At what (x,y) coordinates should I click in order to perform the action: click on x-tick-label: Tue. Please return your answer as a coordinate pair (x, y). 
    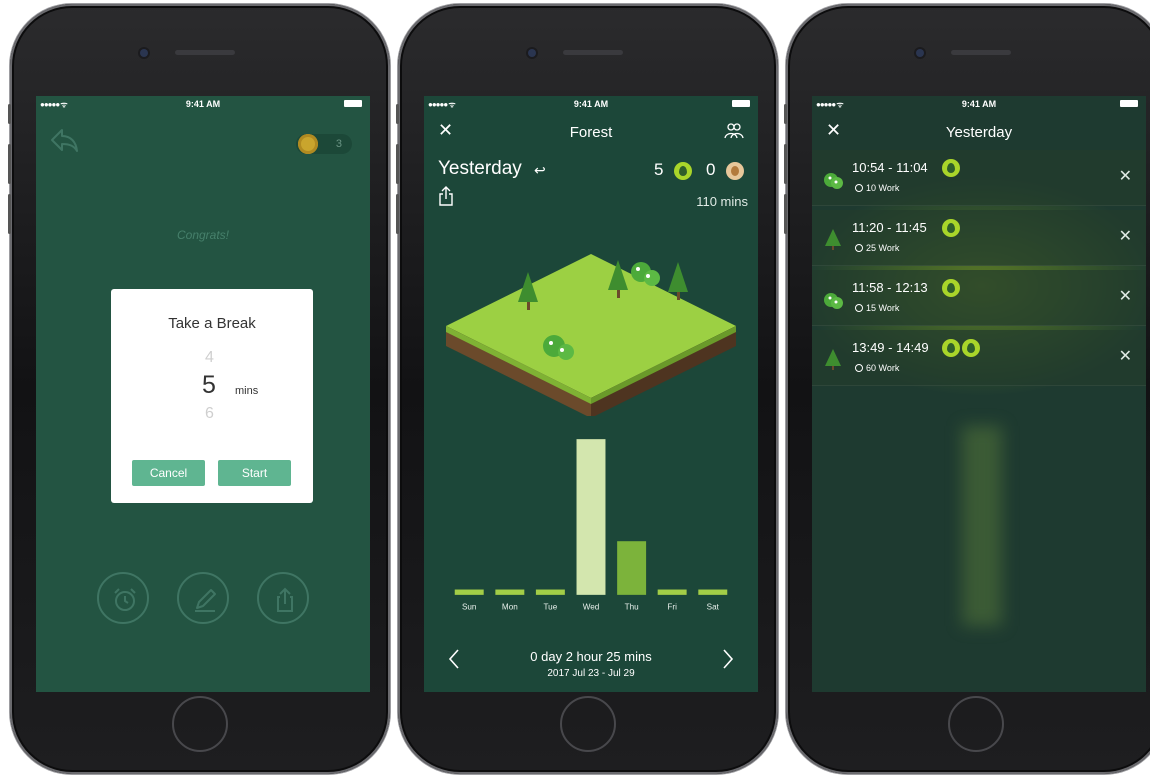
    Looking at the image, I should click on (551, 606).